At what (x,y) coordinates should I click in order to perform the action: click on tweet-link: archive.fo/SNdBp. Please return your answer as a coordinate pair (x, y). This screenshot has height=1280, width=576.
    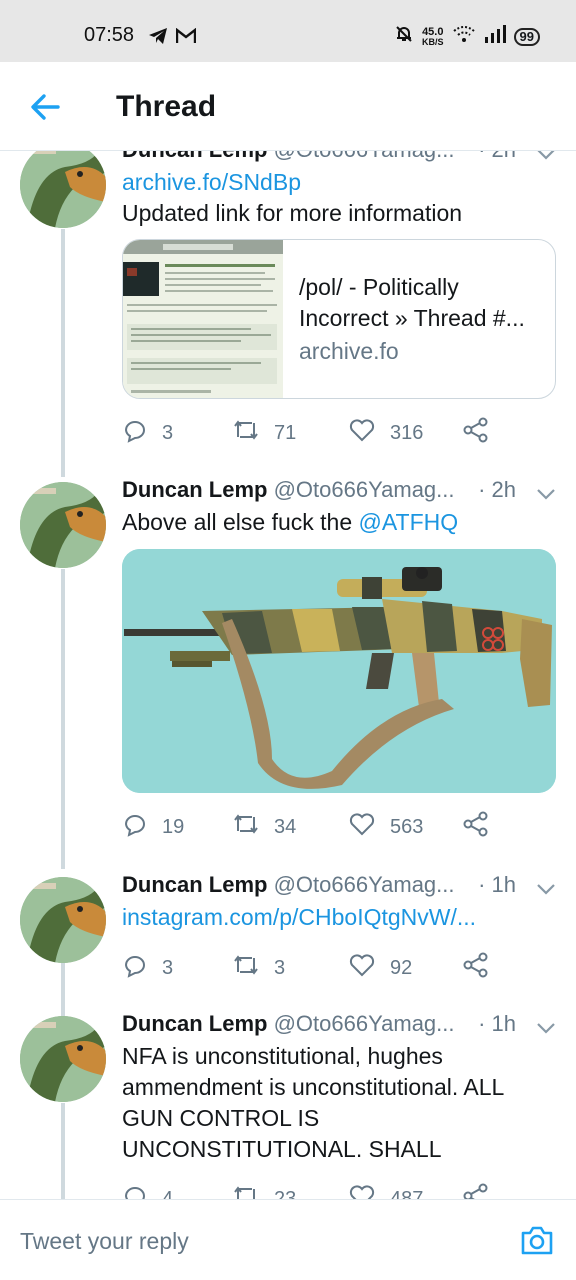
    Looking at the image, I should click on (339, 182).